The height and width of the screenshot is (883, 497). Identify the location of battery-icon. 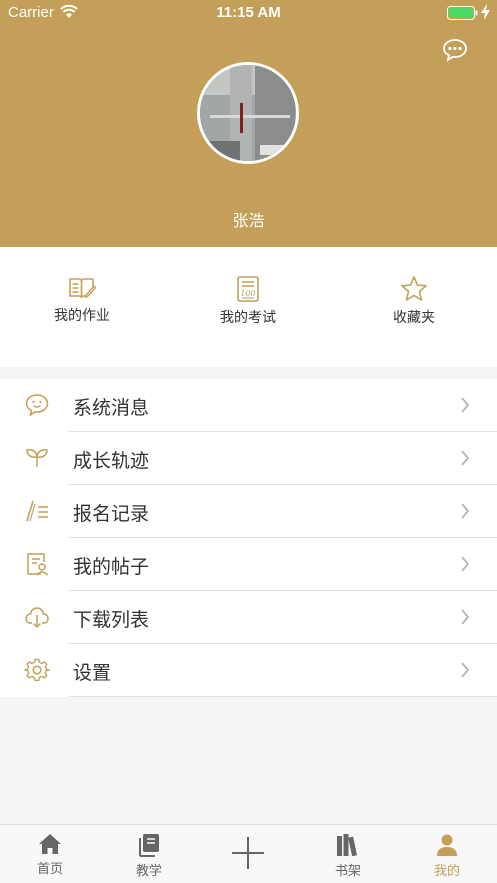
(462, 13).